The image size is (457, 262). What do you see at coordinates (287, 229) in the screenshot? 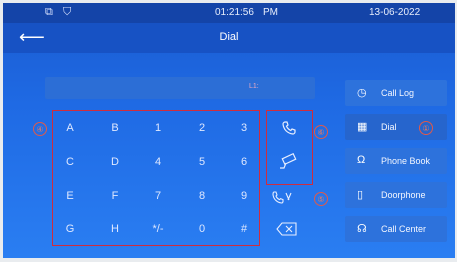
I see `backspace-icon` at bounding box center [287, 229].